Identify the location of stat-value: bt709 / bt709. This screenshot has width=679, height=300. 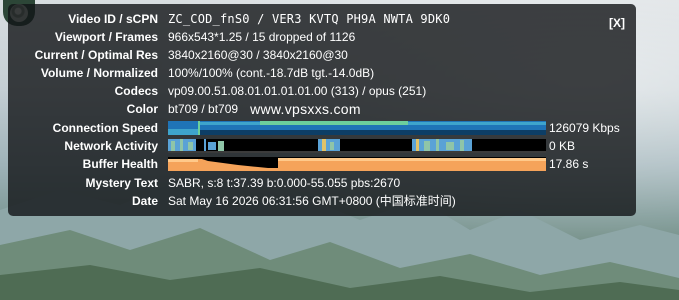
(203, 109).